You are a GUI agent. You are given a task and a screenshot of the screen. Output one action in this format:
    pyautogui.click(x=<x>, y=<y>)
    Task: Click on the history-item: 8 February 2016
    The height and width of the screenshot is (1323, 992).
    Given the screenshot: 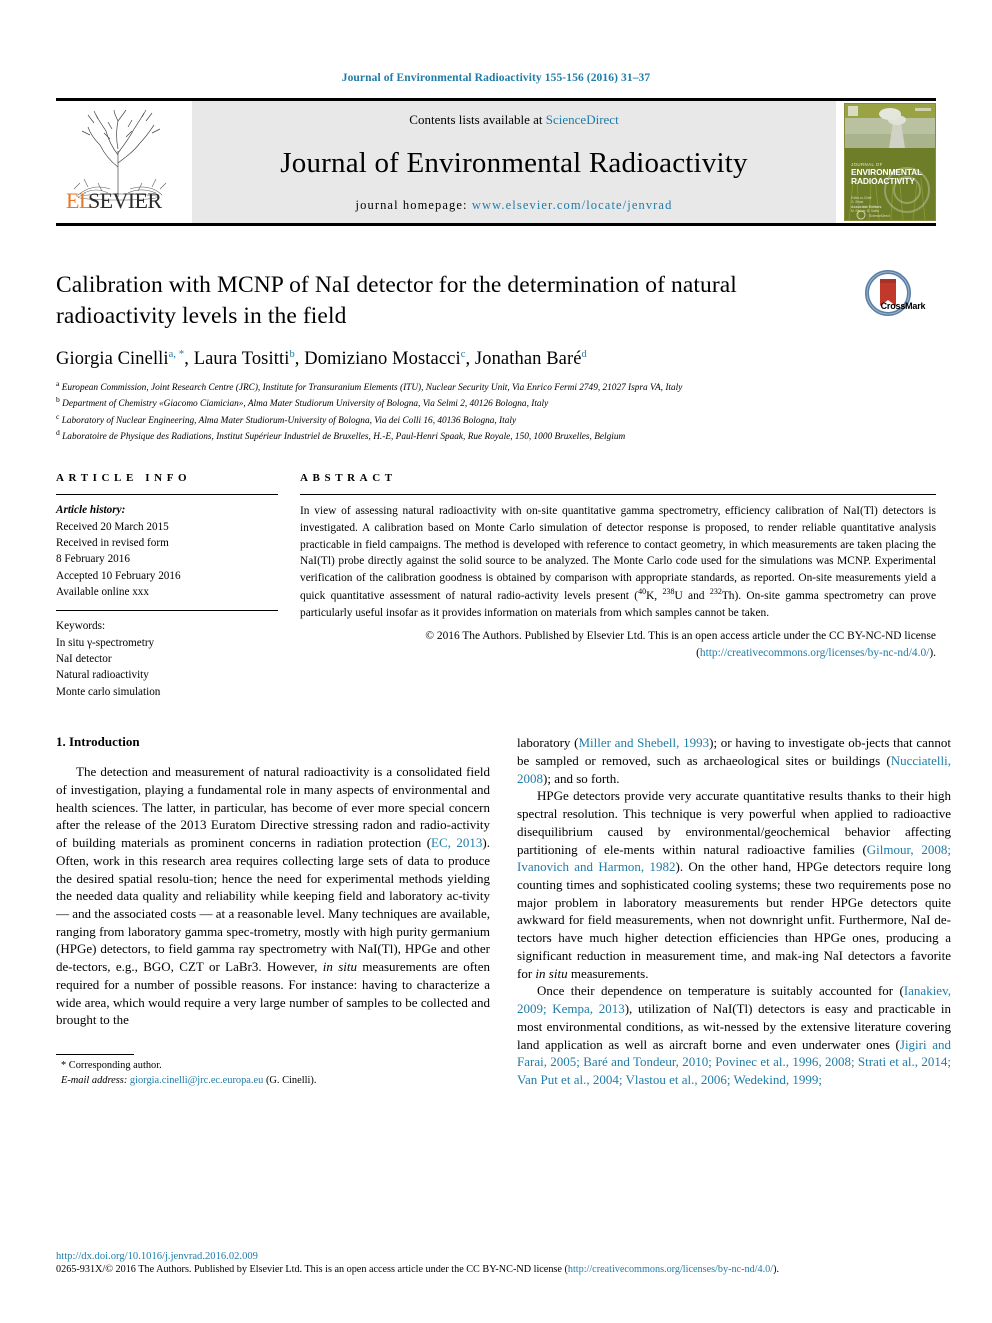 What is the action you would take?
    pyautogui.click(x=93, y=559)
    